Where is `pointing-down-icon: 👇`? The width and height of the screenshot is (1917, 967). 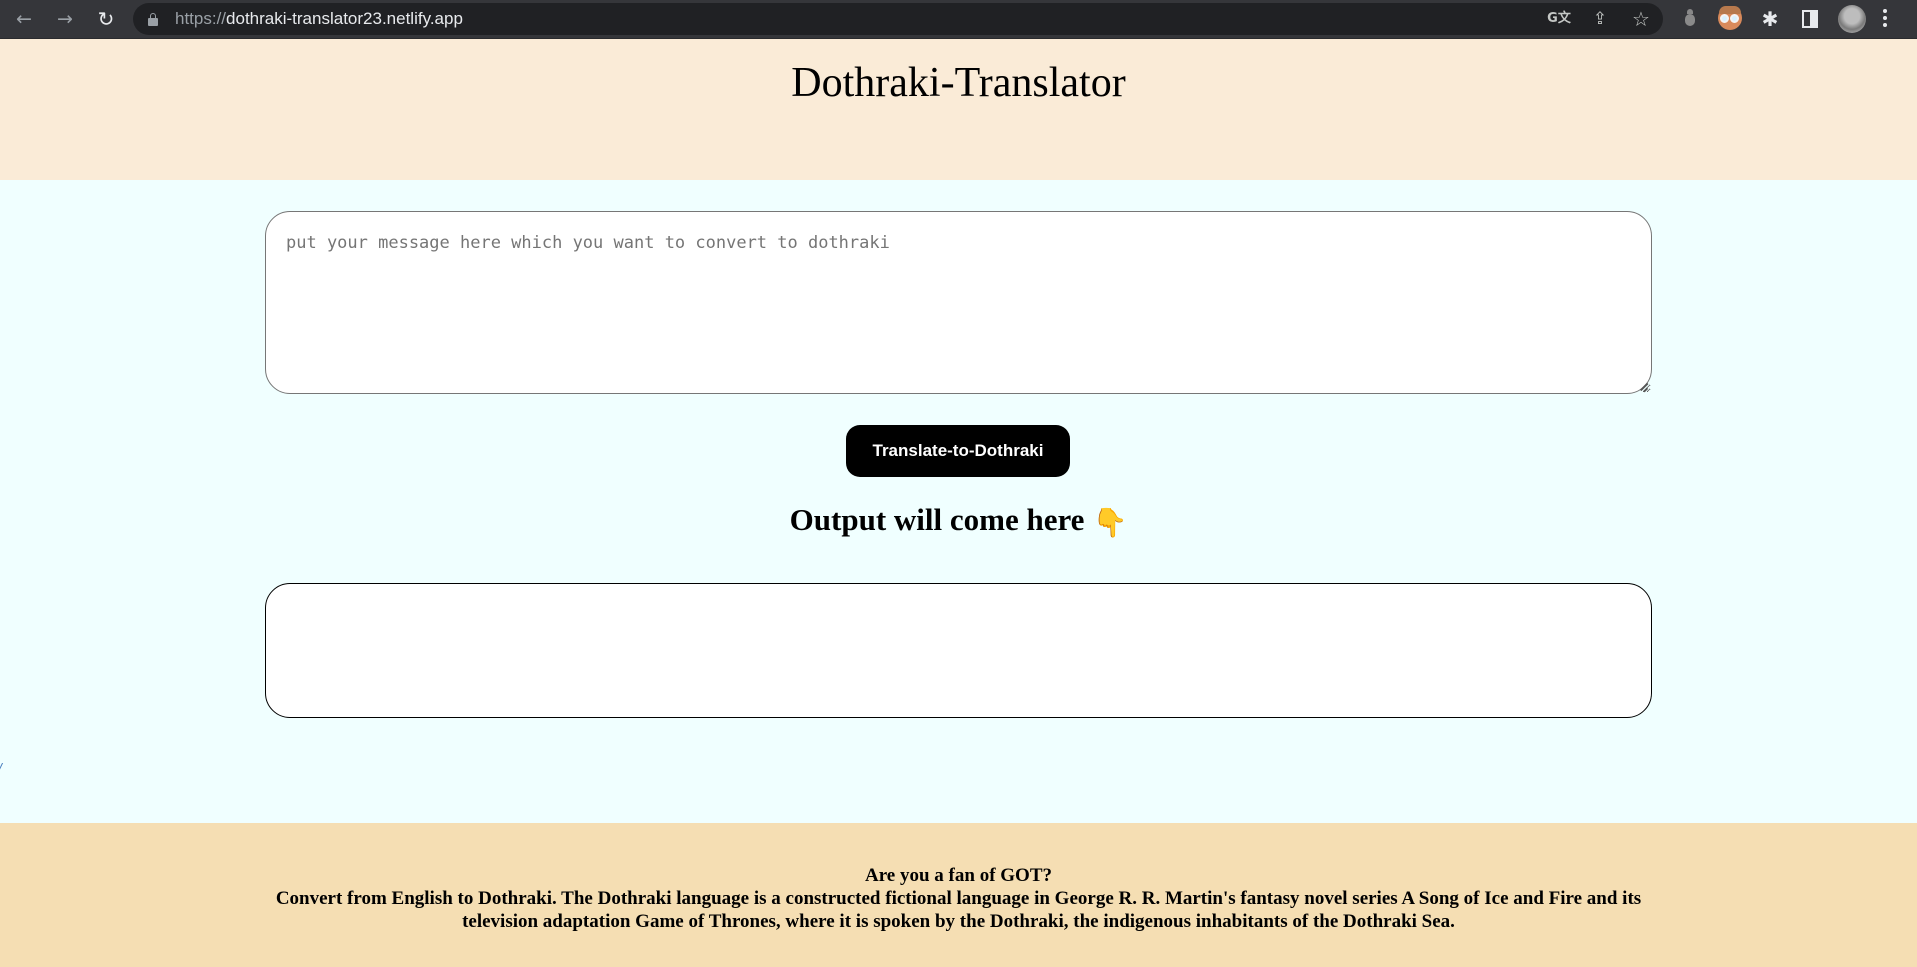
pointing-down-icon: 👇 is located at coordinates (1110, 522).